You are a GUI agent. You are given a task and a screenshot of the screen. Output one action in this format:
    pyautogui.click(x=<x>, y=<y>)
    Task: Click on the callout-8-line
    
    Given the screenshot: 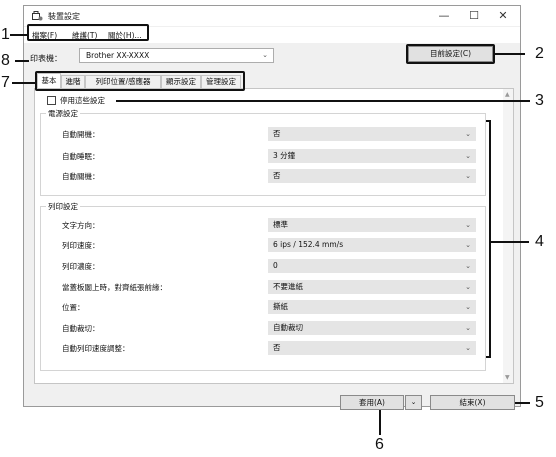 What is the action you would take?
    pyautogui.click(x=22, y=61)
    